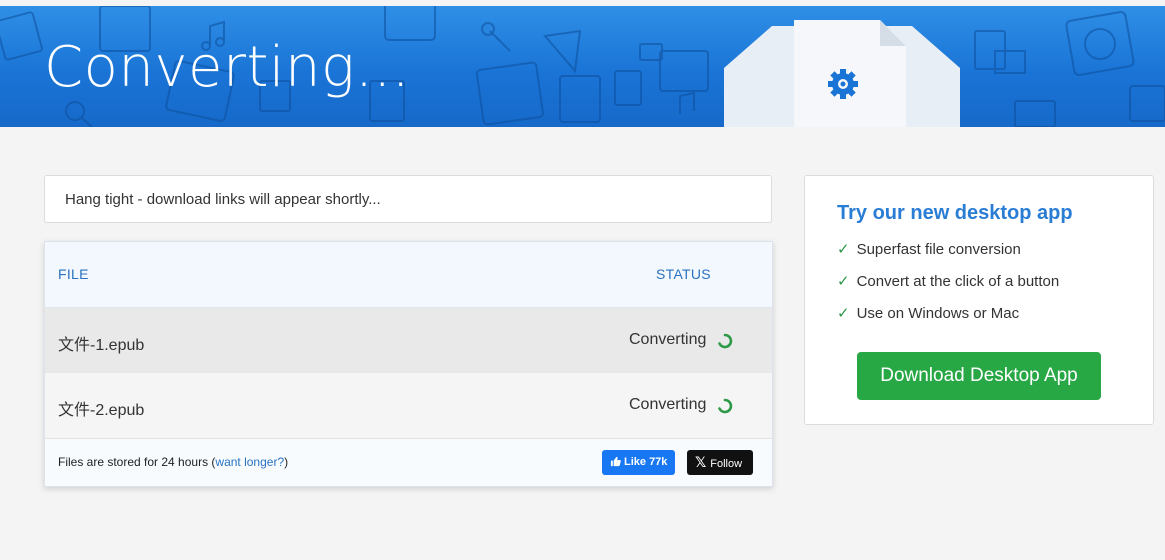 The height and width of the screenshot is (560, 1165). I want to click on feature-label: Use on Windows or Mac, so click(938, 313).